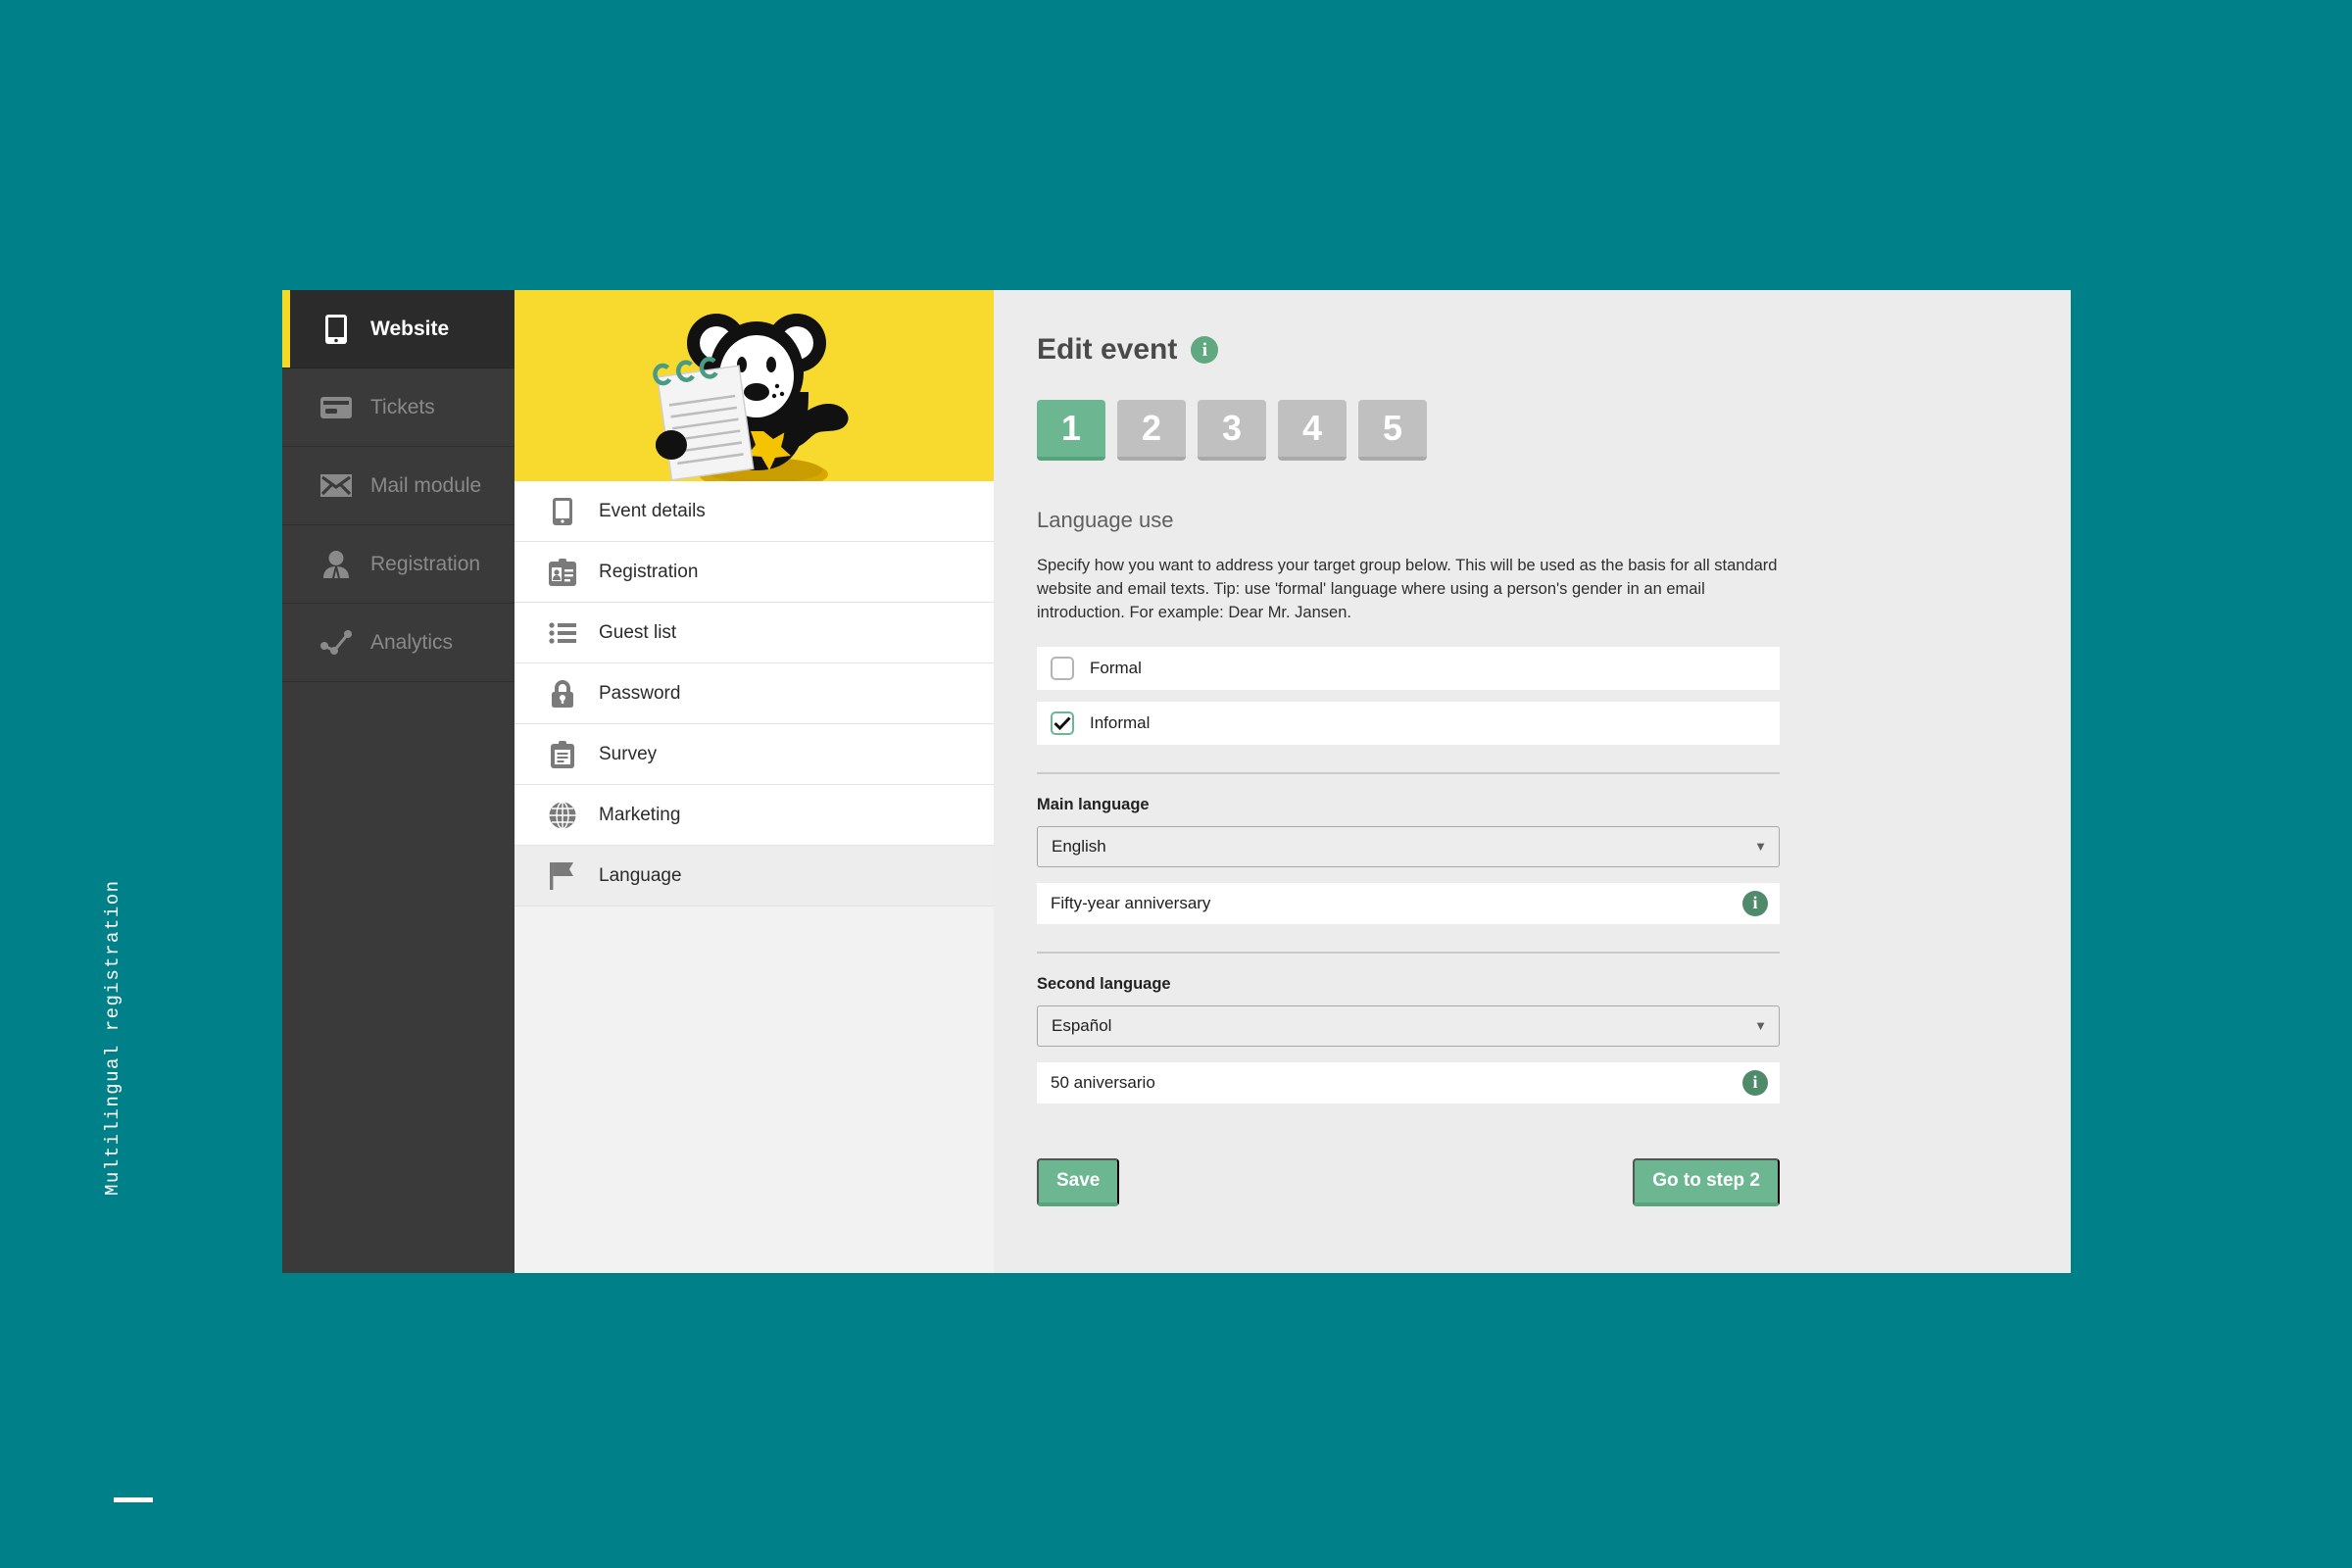 Image resolution: width=2352 pixels, height=1568 pixels. I want to click on check-icon, so click(1062, 723).